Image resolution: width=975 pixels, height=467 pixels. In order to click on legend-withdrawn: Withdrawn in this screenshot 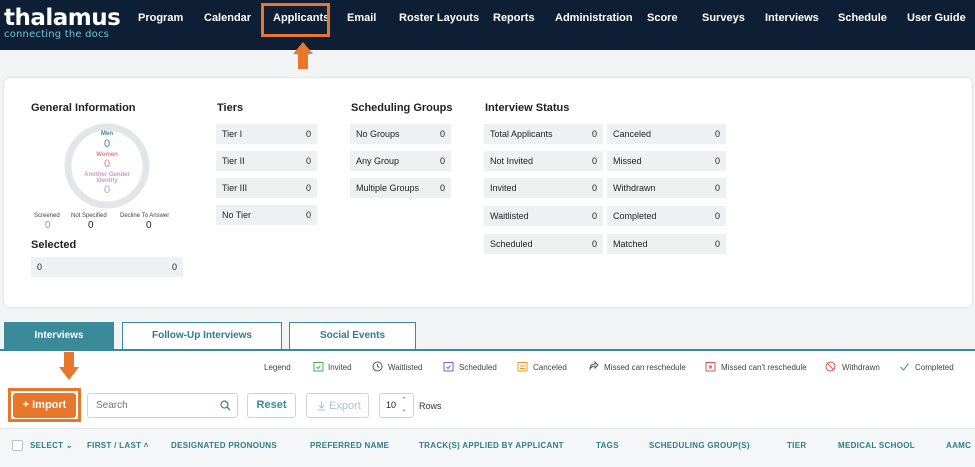, I will do `click(861, 367)`.